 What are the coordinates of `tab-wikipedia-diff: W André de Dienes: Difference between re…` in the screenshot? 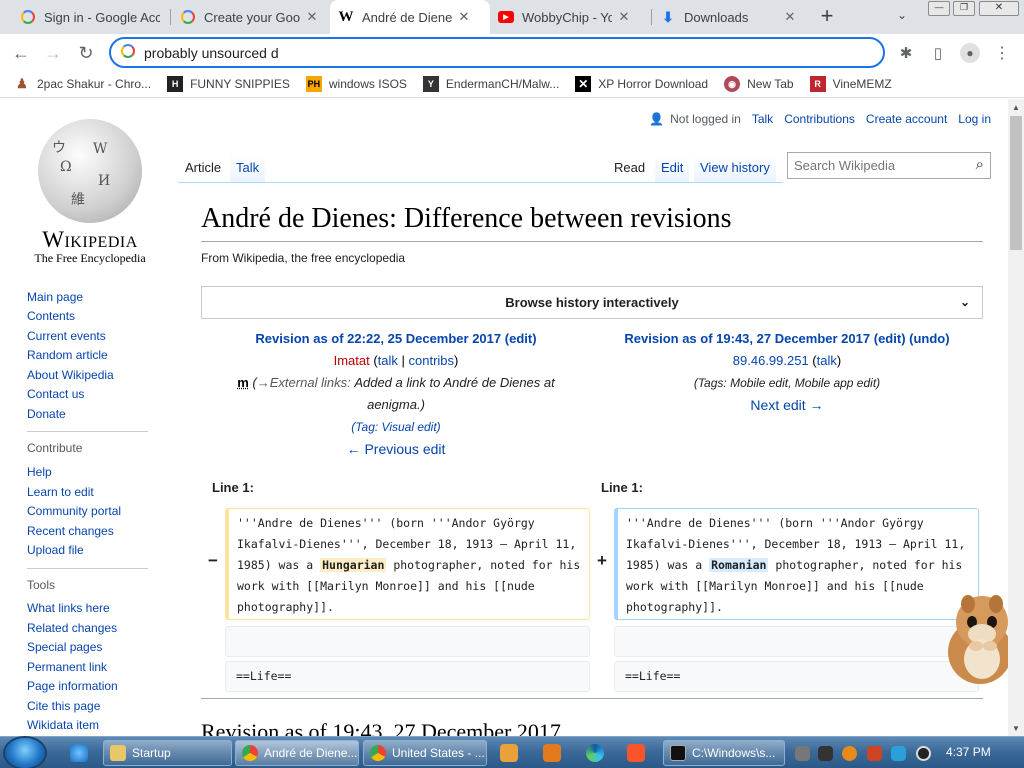 It's located at (410, 17).